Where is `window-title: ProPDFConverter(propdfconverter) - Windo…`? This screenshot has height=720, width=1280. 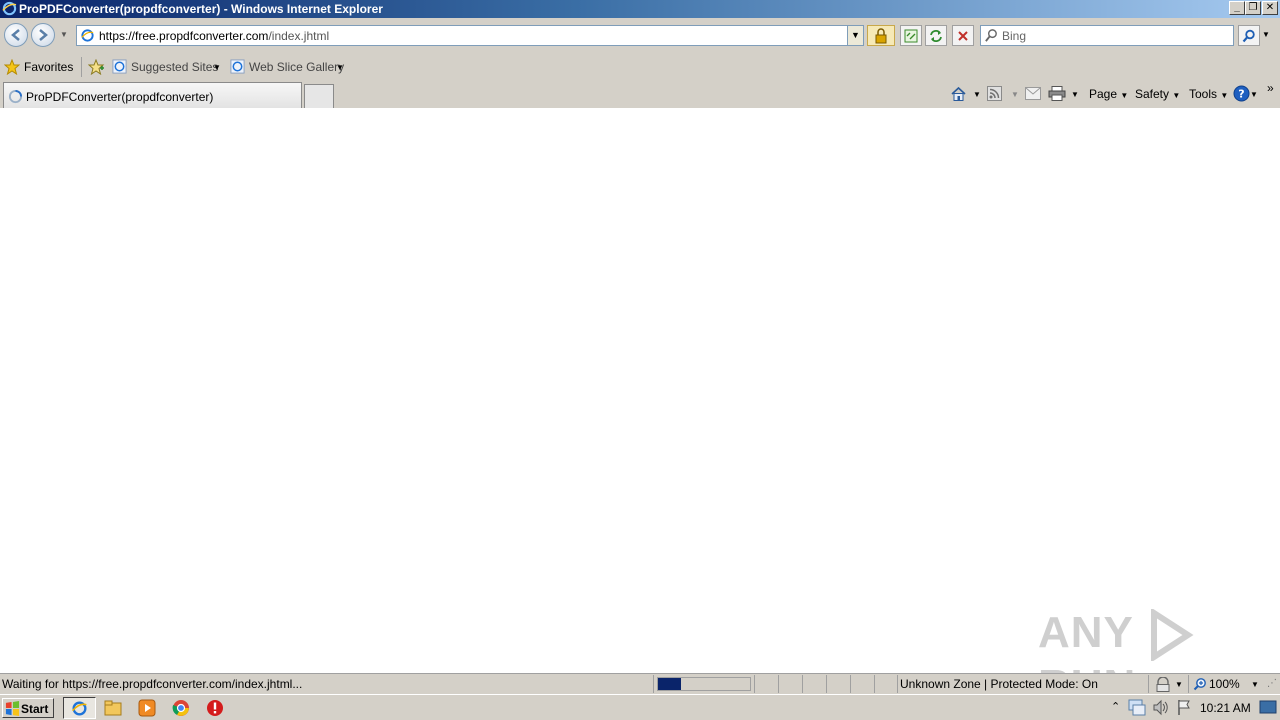 window-title: ProPDFConverter(propdfconverter) - Windo… is located at coordinates (201, 9).